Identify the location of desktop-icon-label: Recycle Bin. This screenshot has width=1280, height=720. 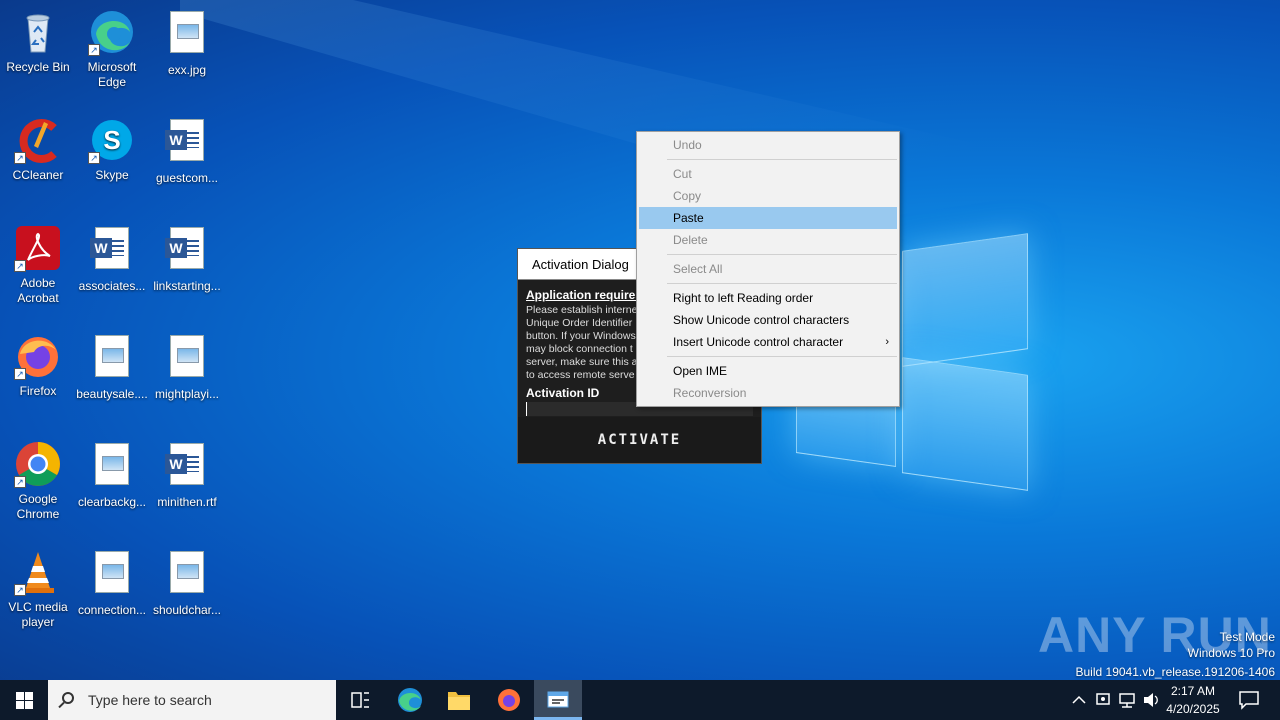
(38, 67).